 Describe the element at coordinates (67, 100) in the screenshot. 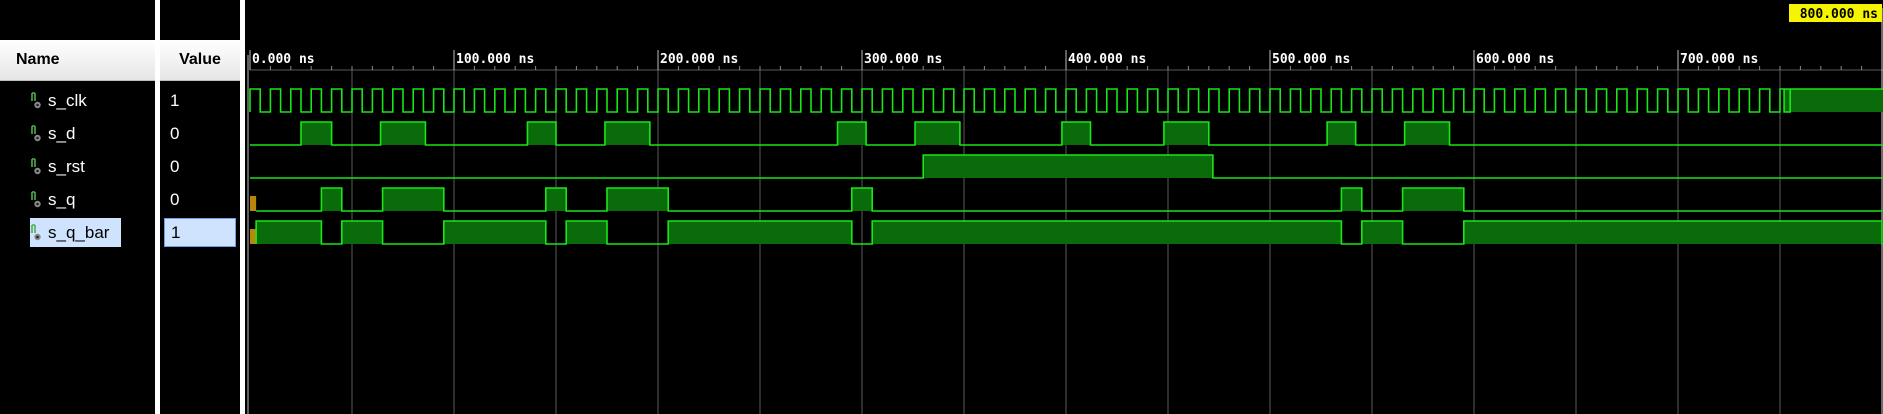

I see `signal-name-label: s_clk` at that location.